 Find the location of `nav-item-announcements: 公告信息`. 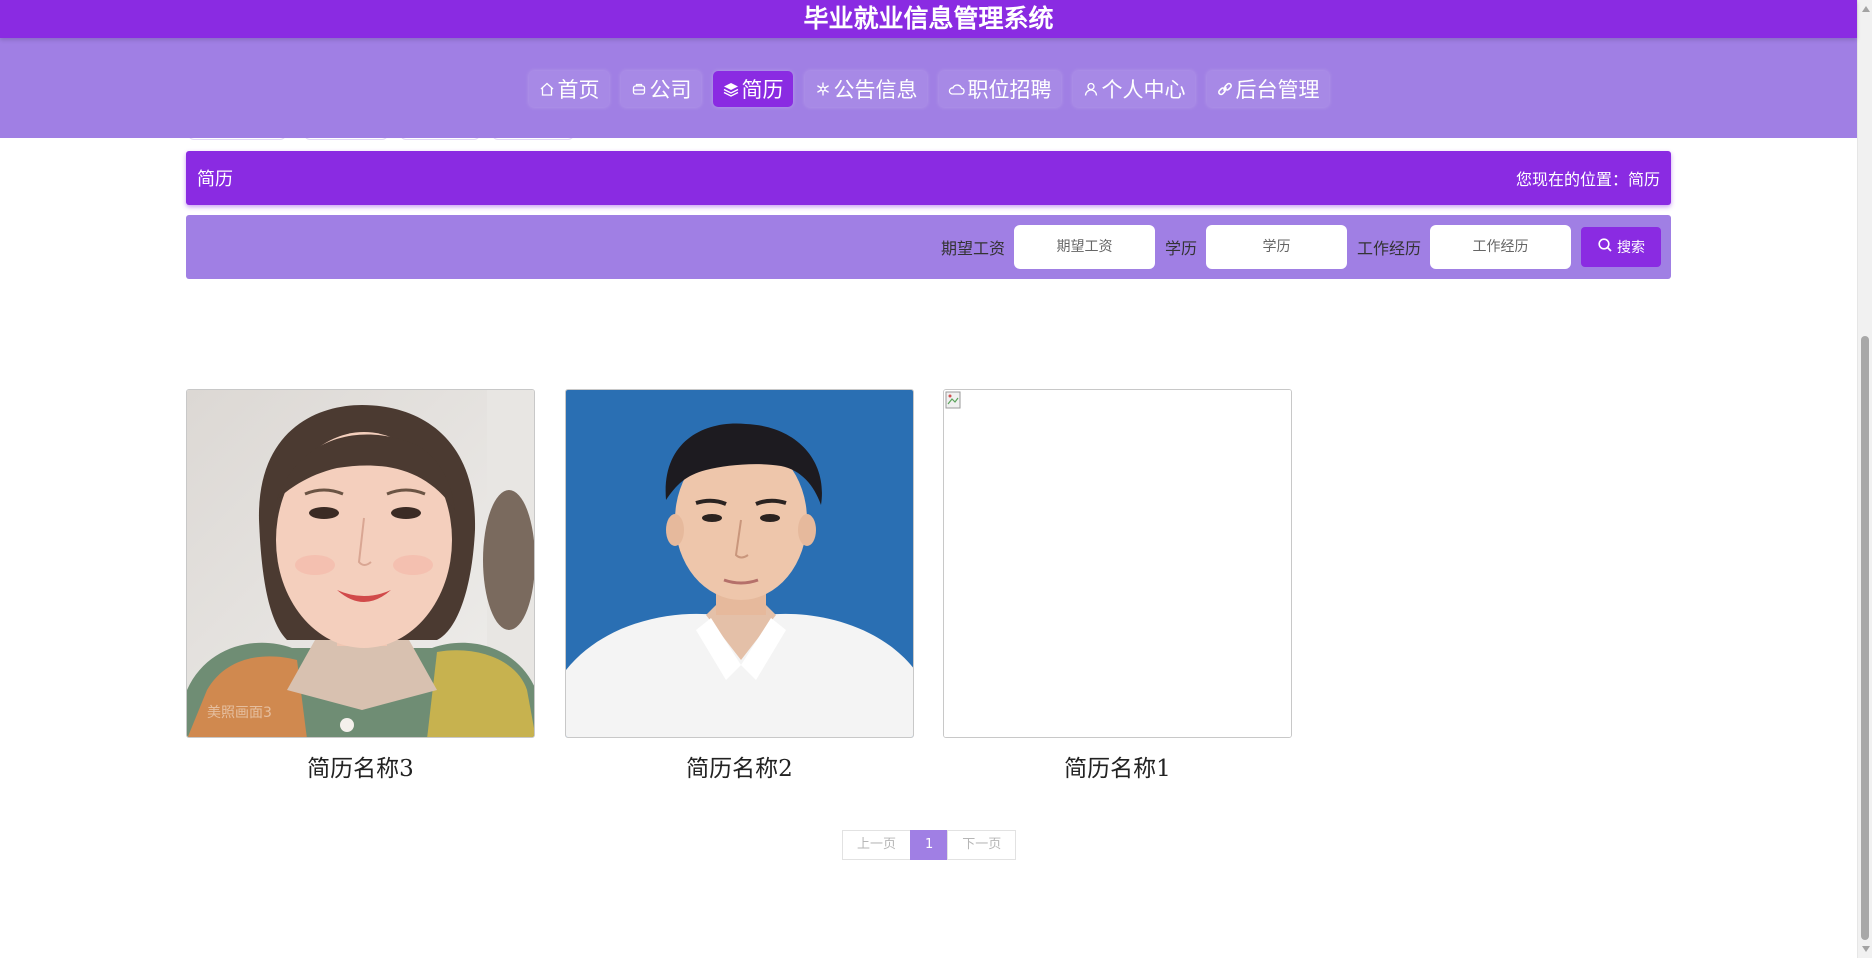

nav-item-announcements: 公告信息 is located at coordinates (865, 89).